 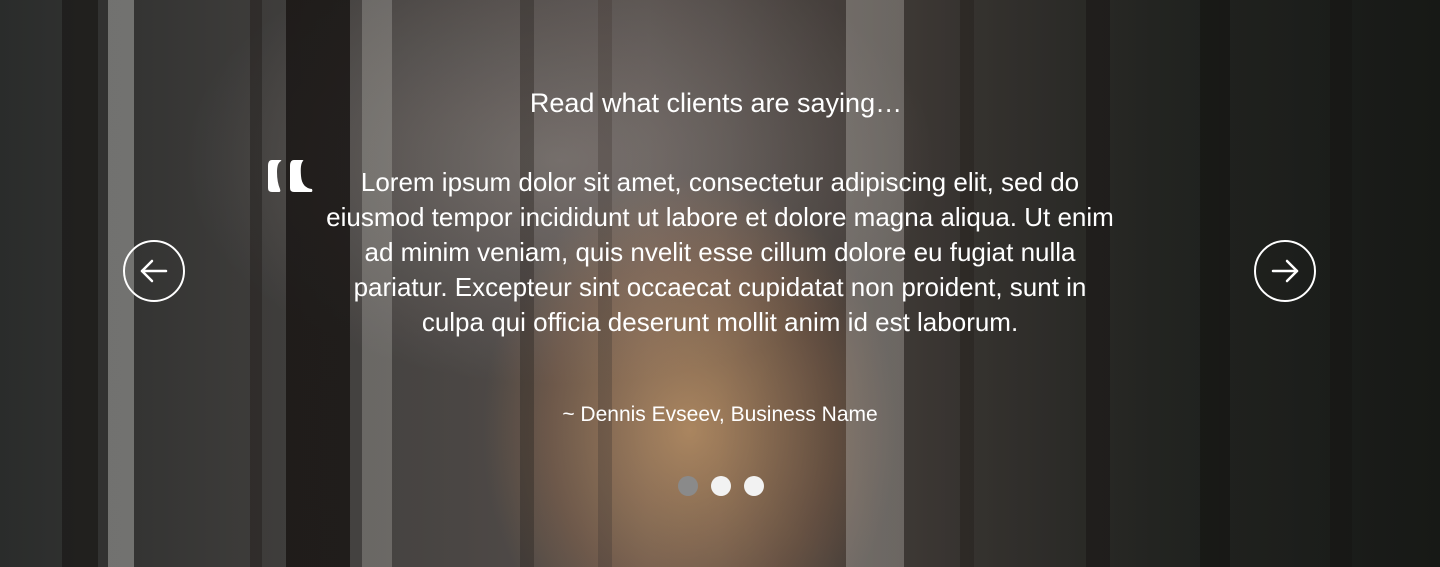 I want to click on next-slide-button, so click(x=1285, y=271).